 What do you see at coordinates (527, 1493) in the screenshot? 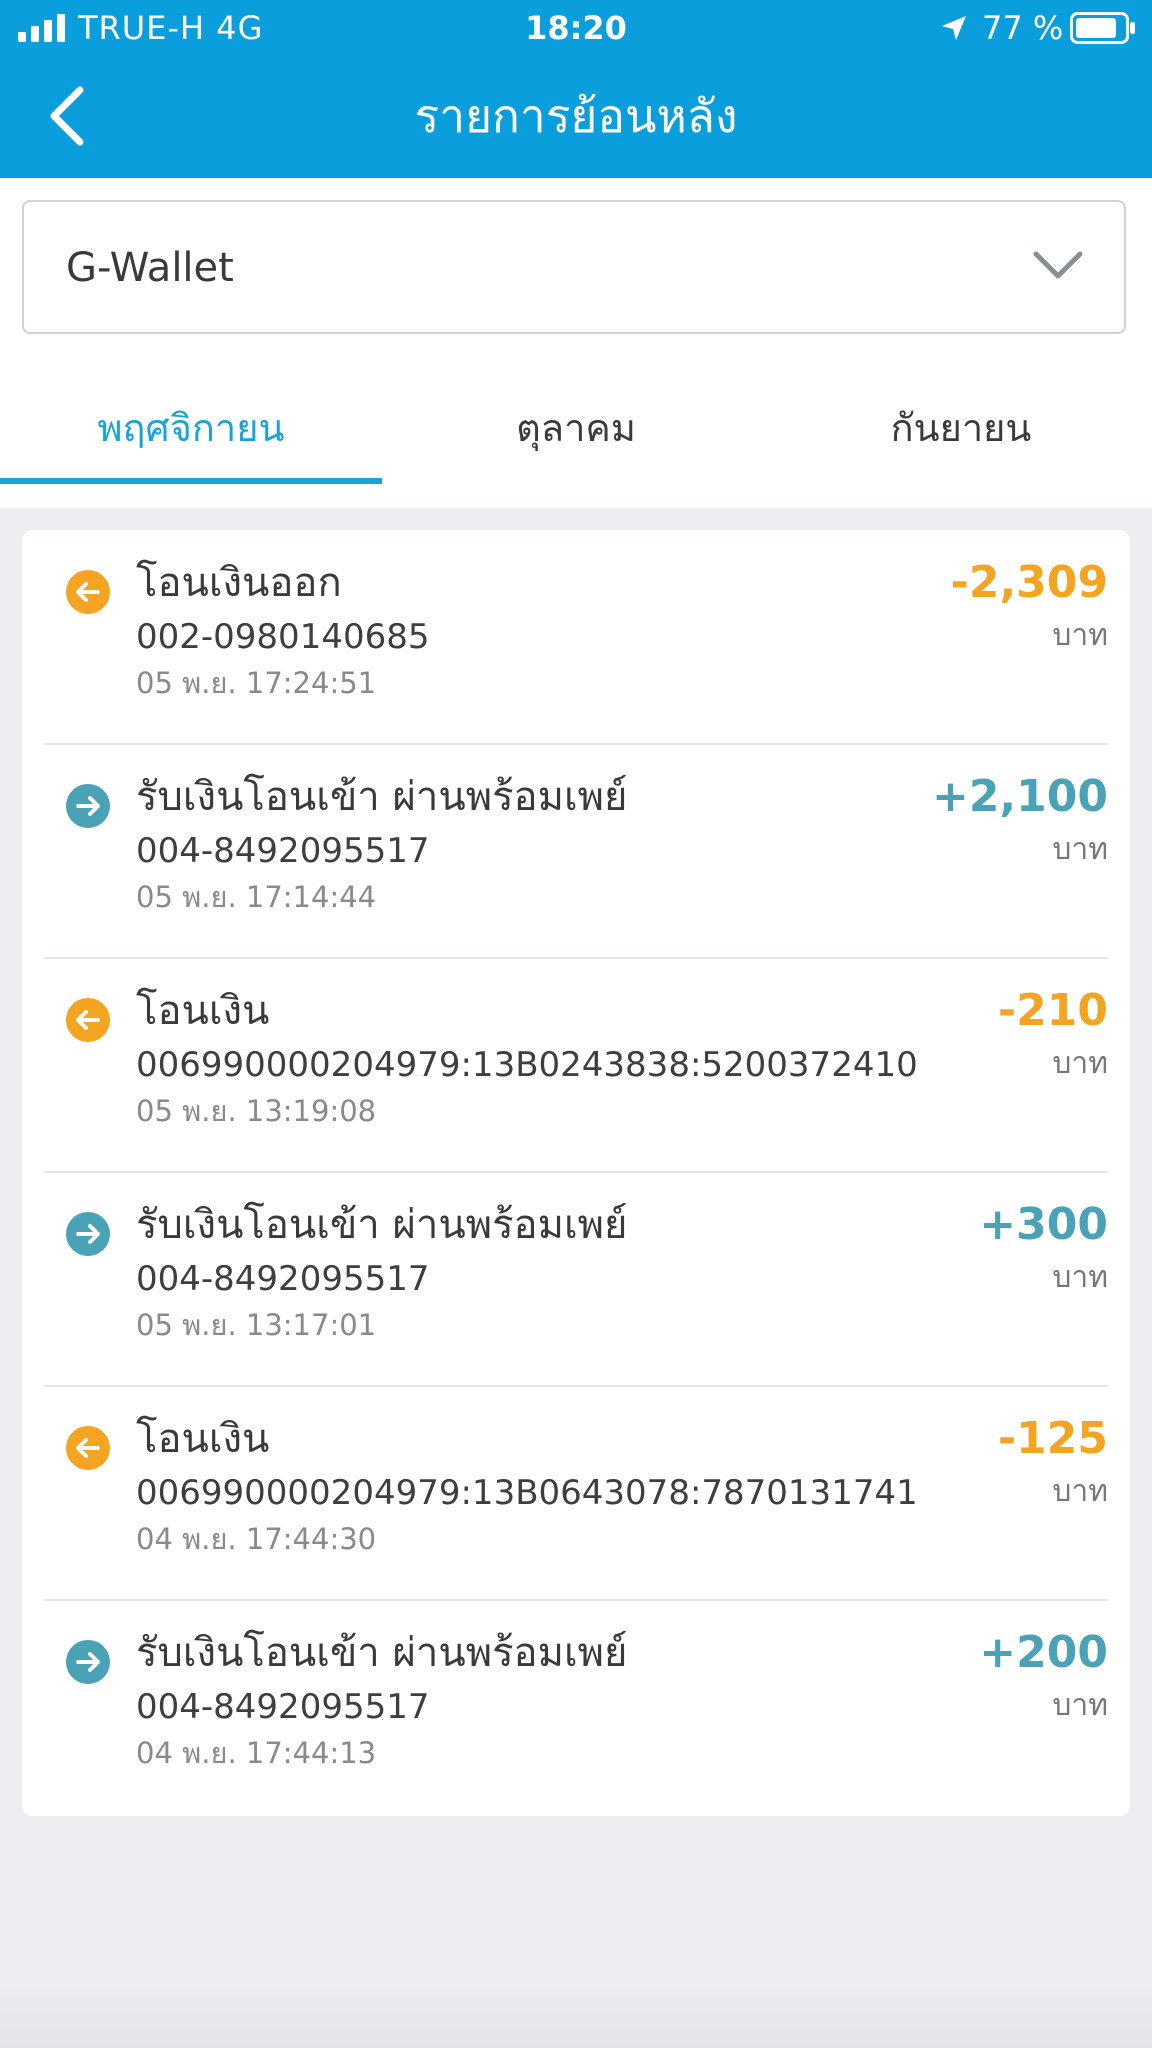
I see `transaction-reference: 006990000204979:13B0643078:7870131741` at bounding box center [527, 1493].